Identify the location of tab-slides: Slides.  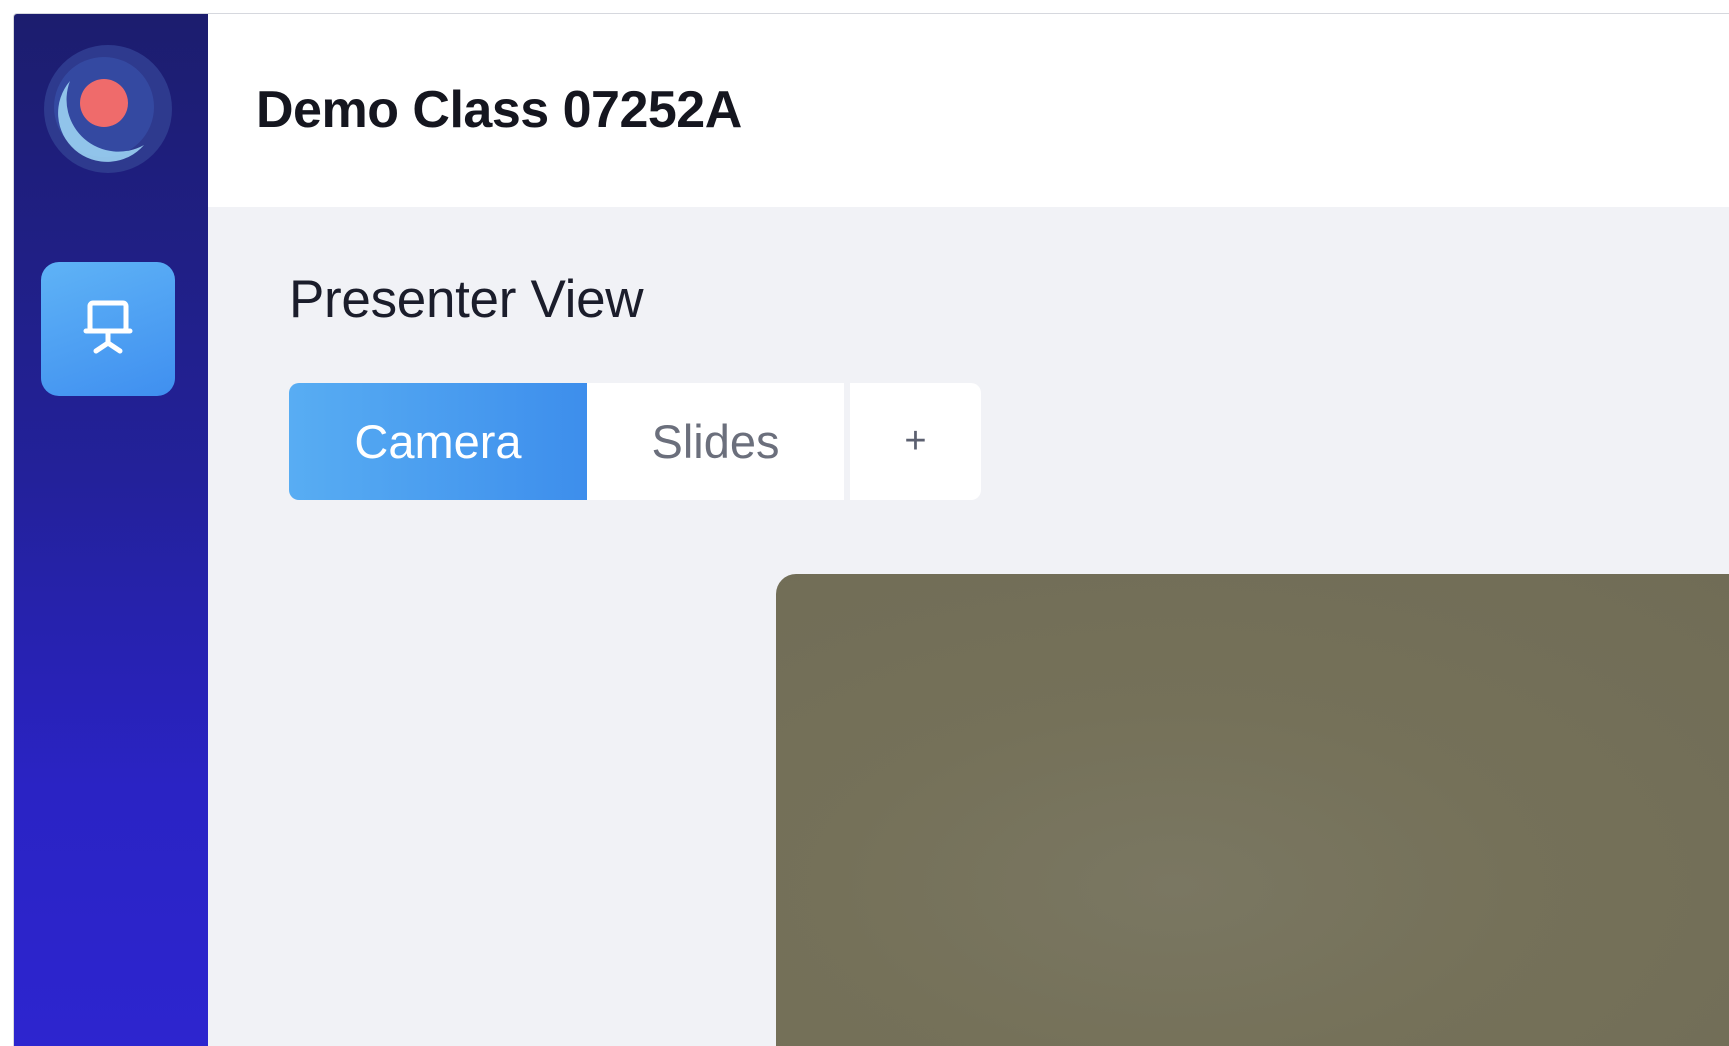
(715, 441).